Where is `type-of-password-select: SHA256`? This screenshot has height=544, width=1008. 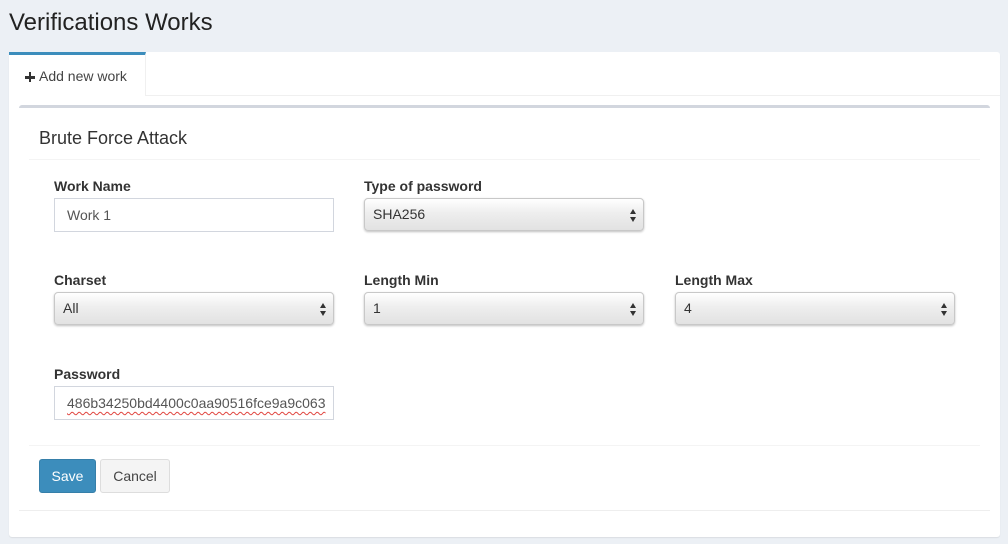
type-of-password-select: SHA256 is located at coordinates (504, 214).